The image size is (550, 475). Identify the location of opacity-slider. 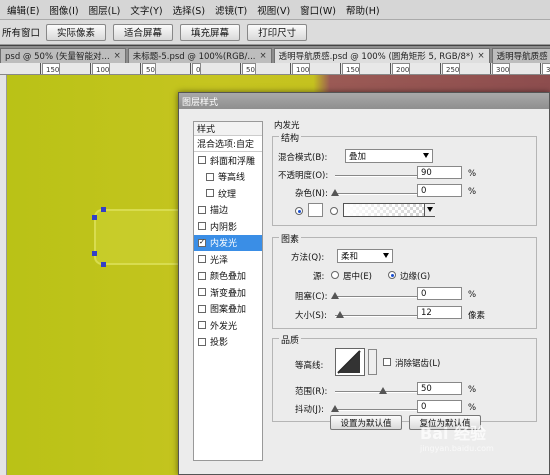
(382, 174).